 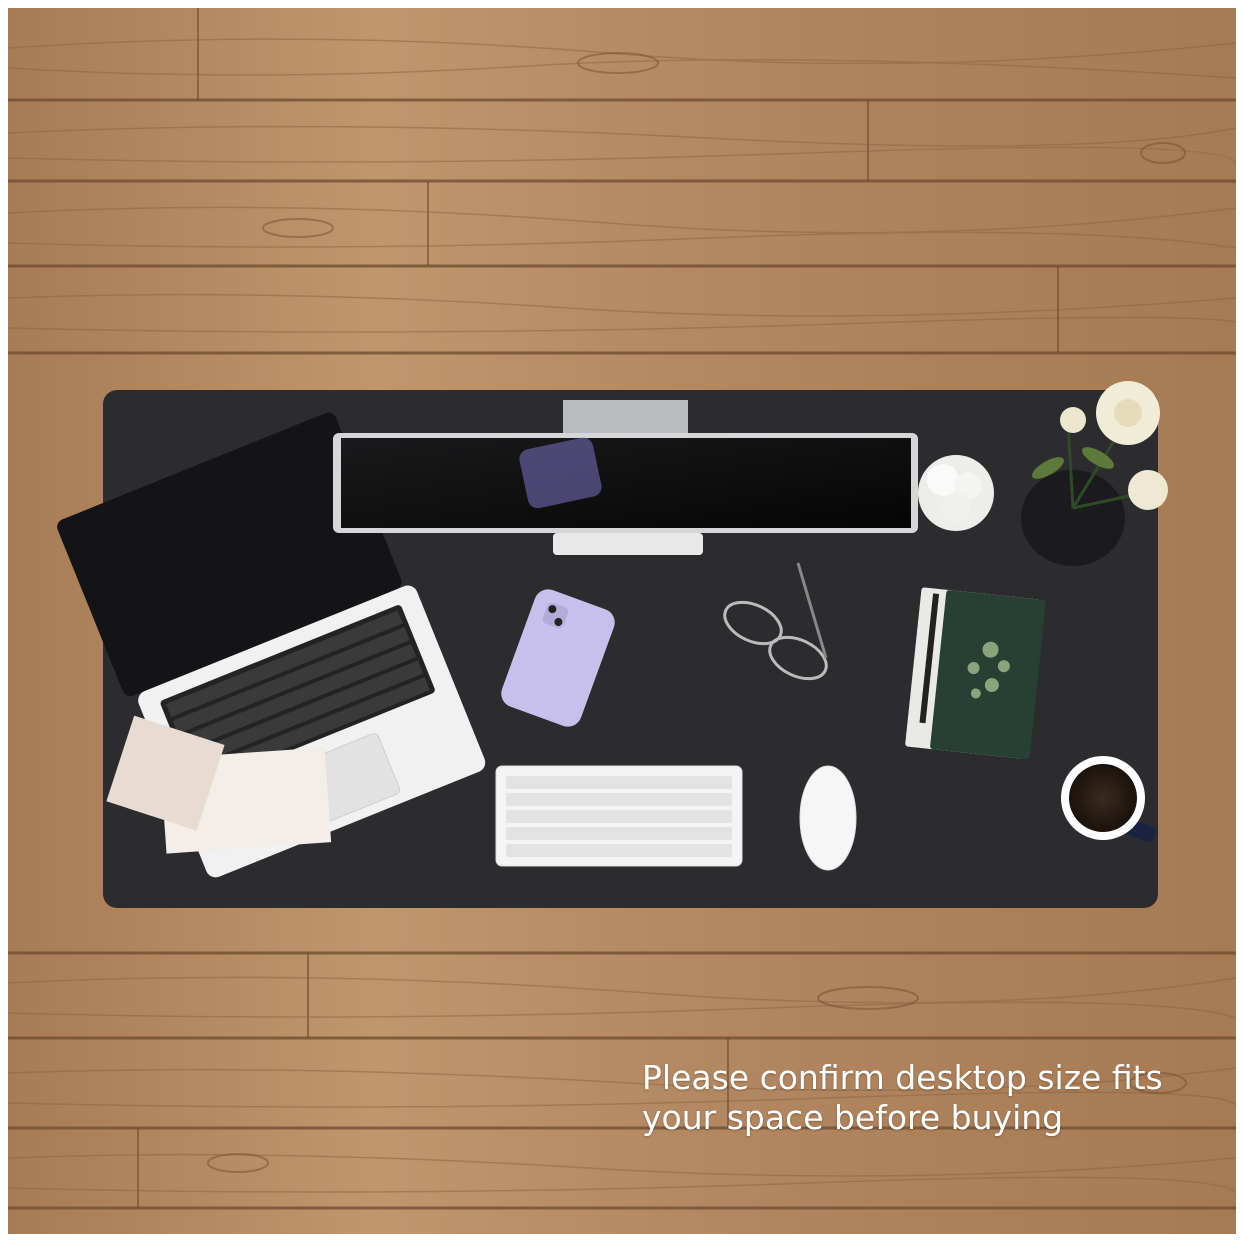 What do you see at coordinates (853, 1117) in the screenshot?
I see `caption-line-2: your space before buying` at bounding box center [853, 1117].